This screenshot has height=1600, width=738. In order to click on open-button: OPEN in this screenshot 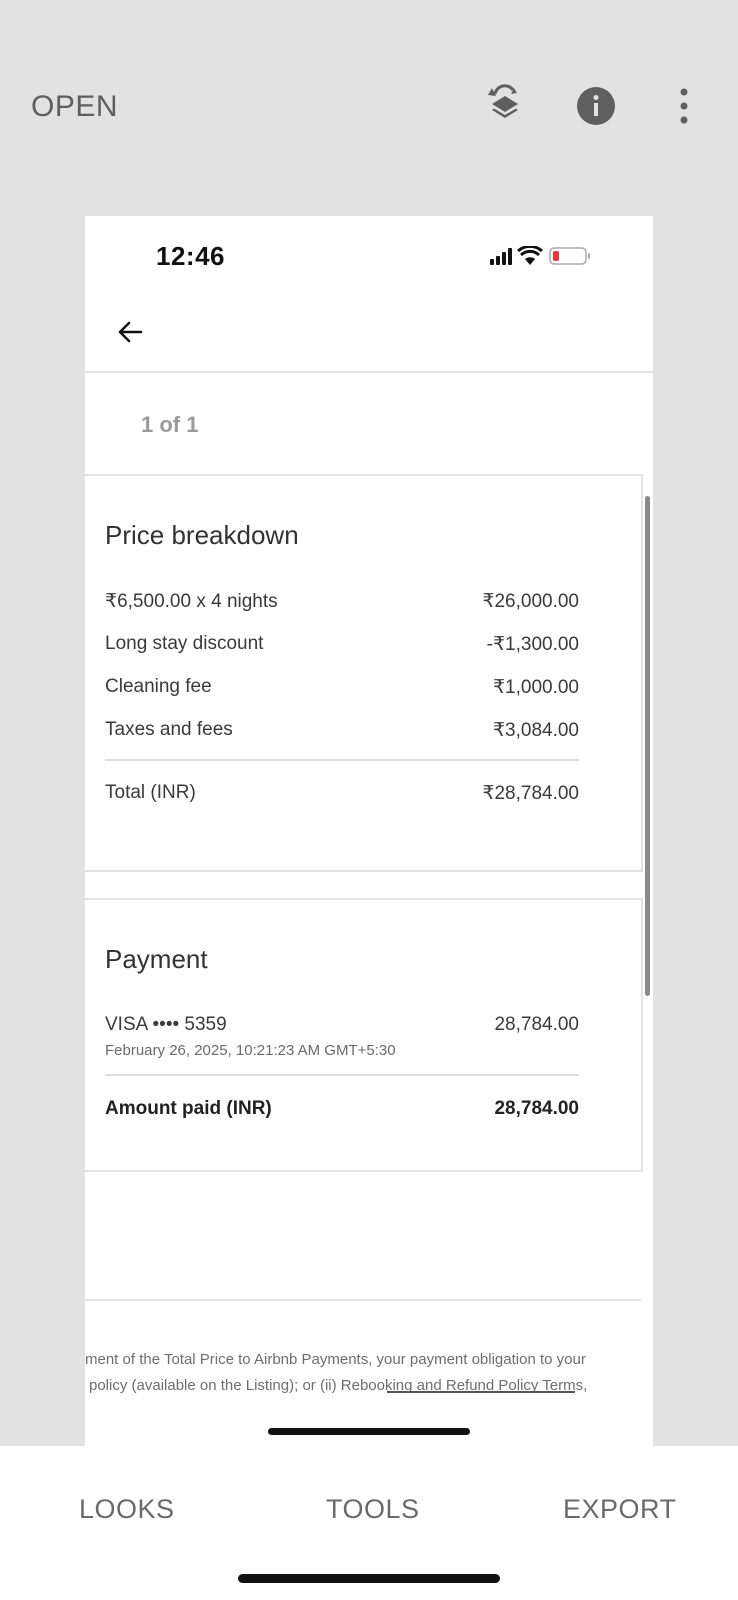, I will do `click(74, 107)`.